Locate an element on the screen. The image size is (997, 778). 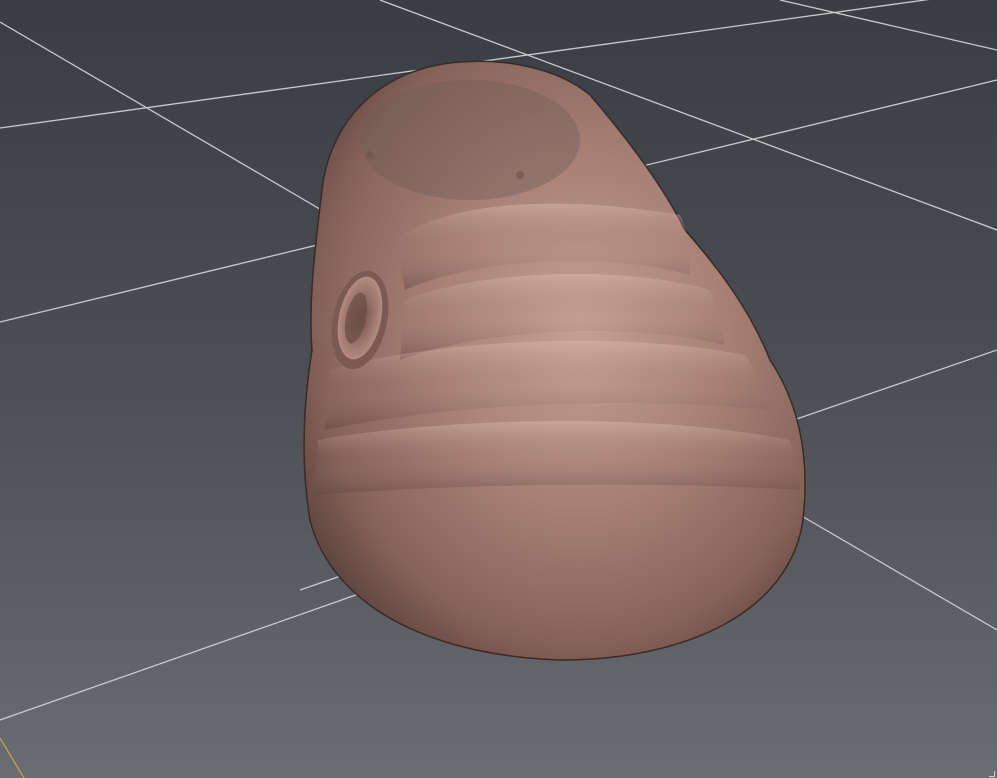
axis-origin-line is located at coordinates (12, 757).